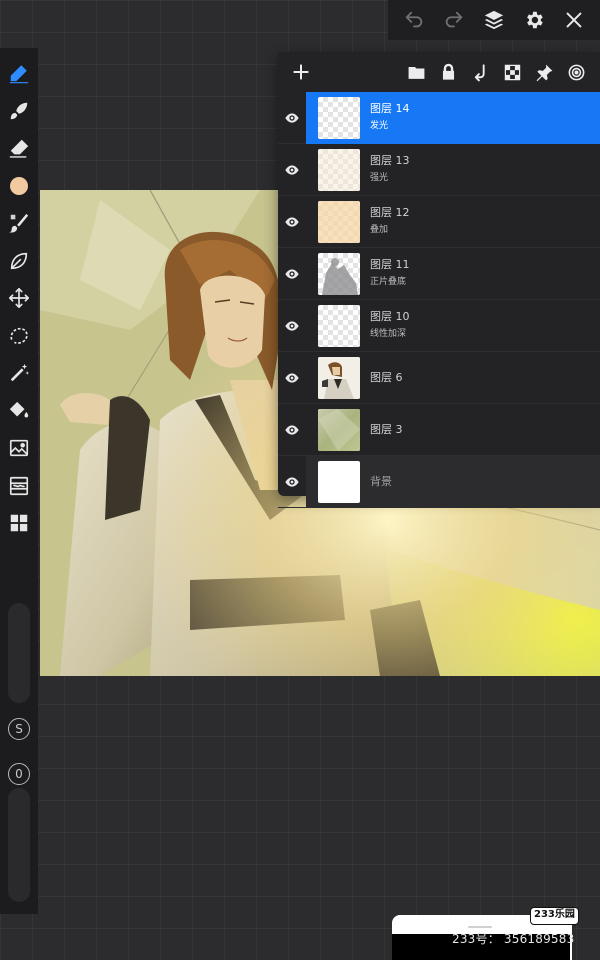 The image size is (600, 960). I want to click on active-color-swatch, so click(19, 185).